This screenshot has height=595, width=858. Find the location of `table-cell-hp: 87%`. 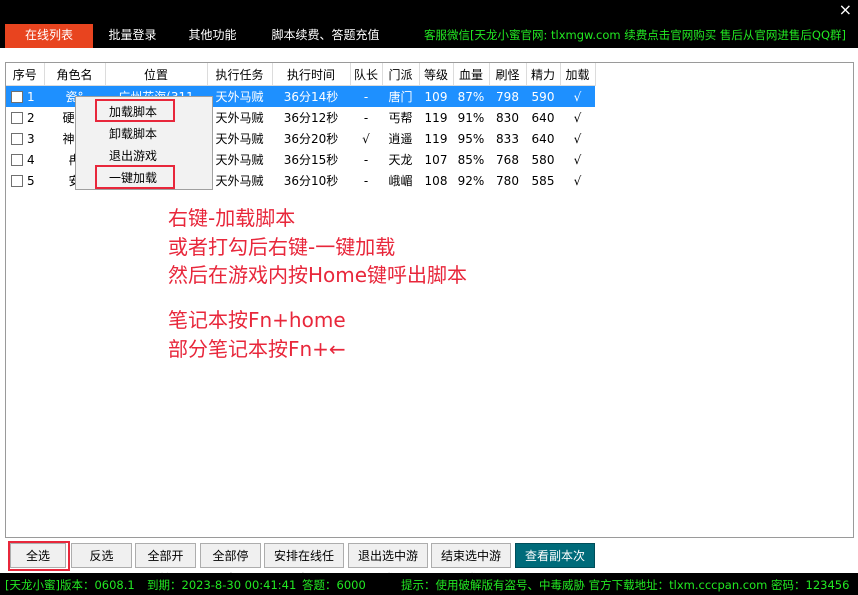

table-cell-hp: 87% is located at coordinates (471, 96).